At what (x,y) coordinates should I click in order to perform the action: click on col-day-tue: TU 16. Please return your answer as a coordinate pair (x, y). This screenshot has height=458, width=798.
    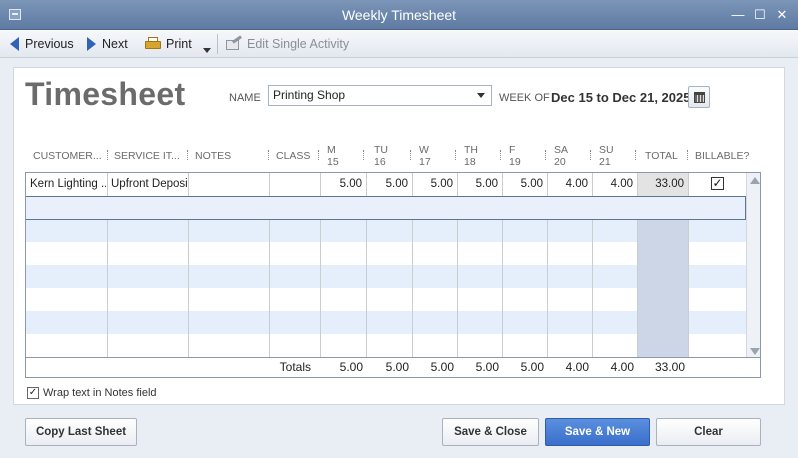
    Looking at the image, I should click on (381, 156).